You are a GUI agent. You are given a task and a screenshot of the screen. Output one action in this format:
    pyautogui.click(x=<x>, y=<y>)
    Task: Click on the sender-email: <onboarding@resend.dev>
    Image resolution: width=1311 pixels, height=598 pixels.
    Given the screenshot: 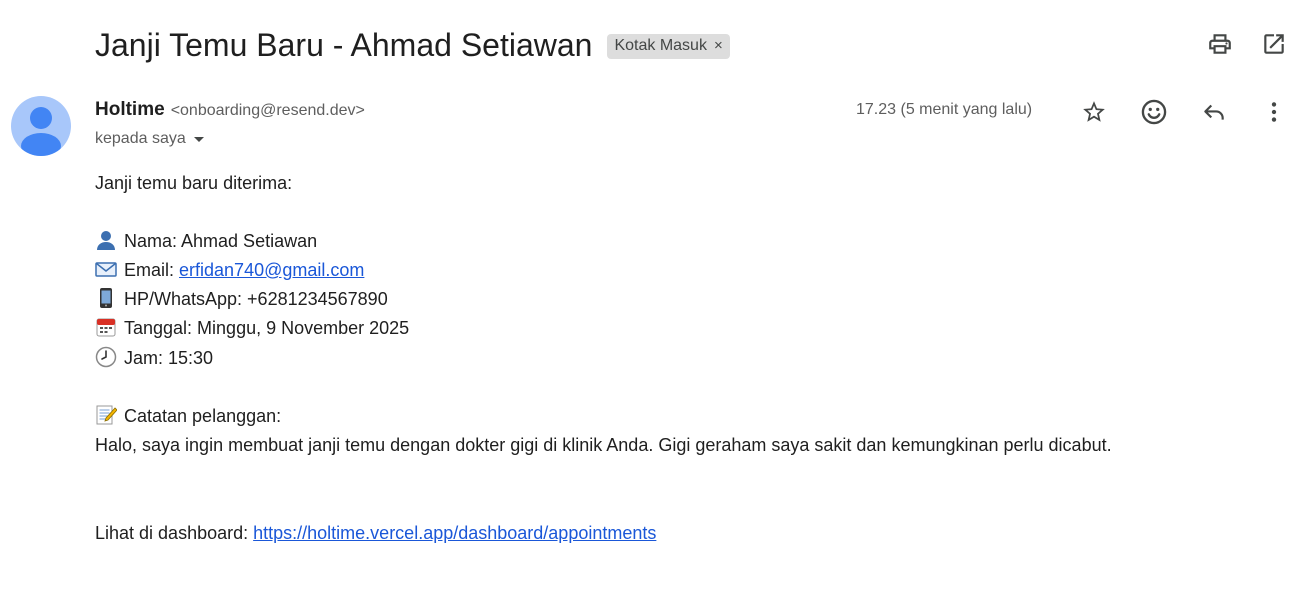 What is the action you would take?
    pyautogui.click(x=267, y=110)
    